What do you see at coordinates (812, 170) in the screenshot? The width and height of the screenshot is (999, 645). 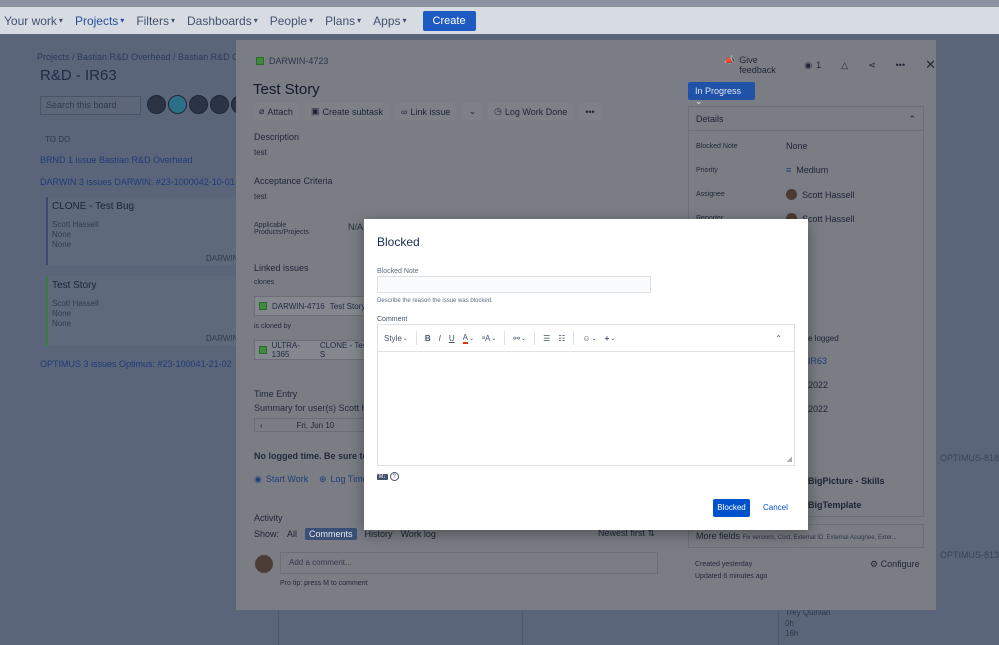 I see `priority-text: Medium` at bounding box center [812, 170].